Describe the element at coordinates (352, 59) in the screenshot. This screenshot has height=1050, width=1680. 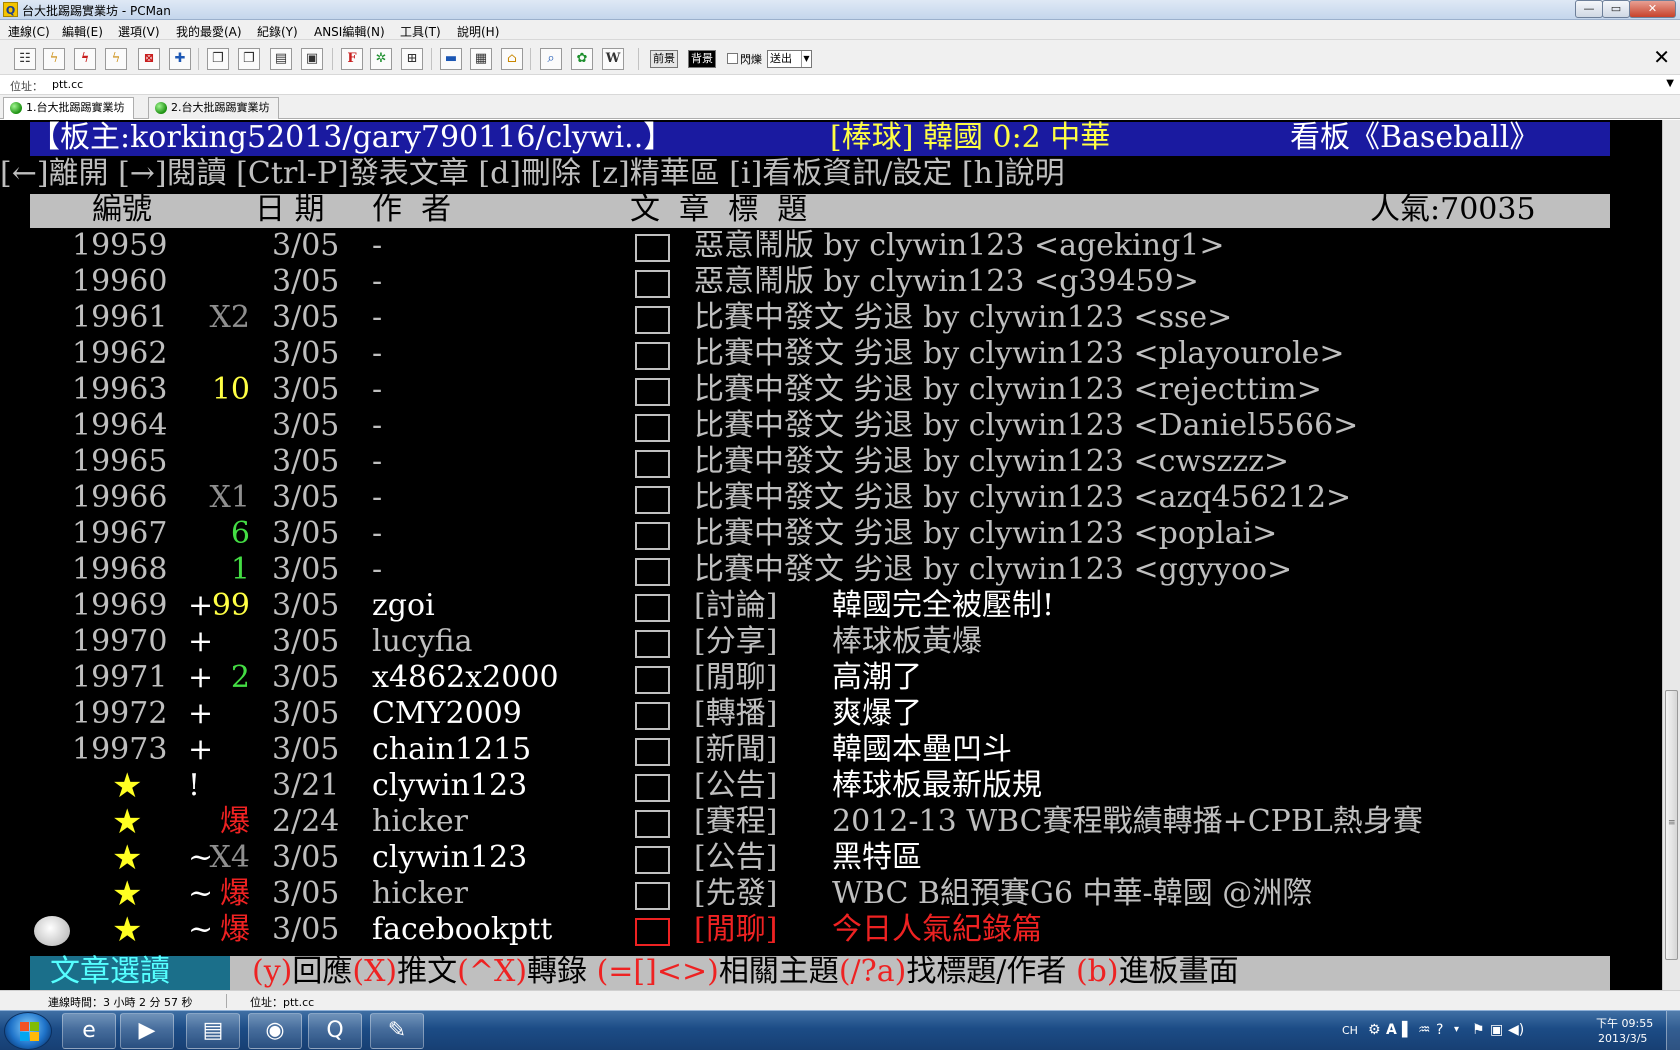
I see `font-icon: F` at that location.